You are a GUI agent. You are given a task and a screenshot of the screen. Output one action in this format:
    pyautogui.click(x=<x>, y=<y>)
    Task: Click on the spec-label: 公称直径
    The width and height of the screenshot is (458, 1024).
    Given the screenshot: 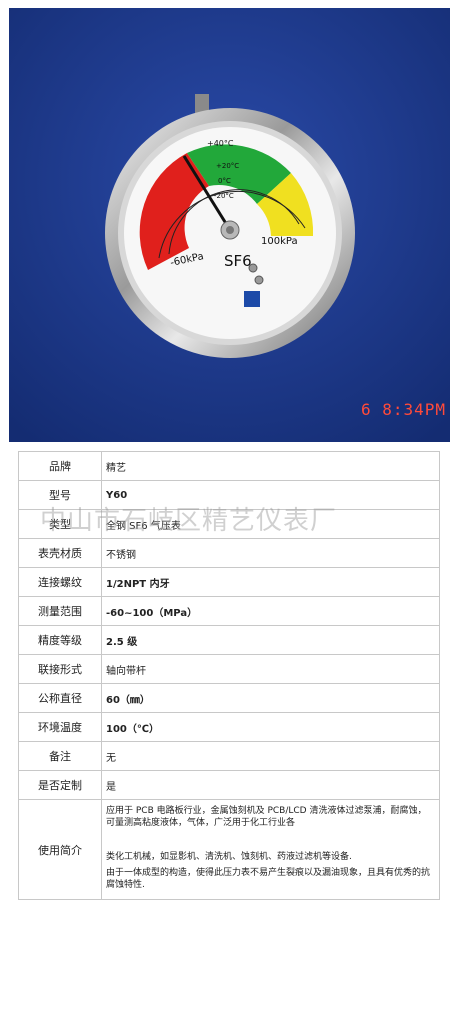 What is the action you would take?
    pyautogui.click(x=60, y=698)
    